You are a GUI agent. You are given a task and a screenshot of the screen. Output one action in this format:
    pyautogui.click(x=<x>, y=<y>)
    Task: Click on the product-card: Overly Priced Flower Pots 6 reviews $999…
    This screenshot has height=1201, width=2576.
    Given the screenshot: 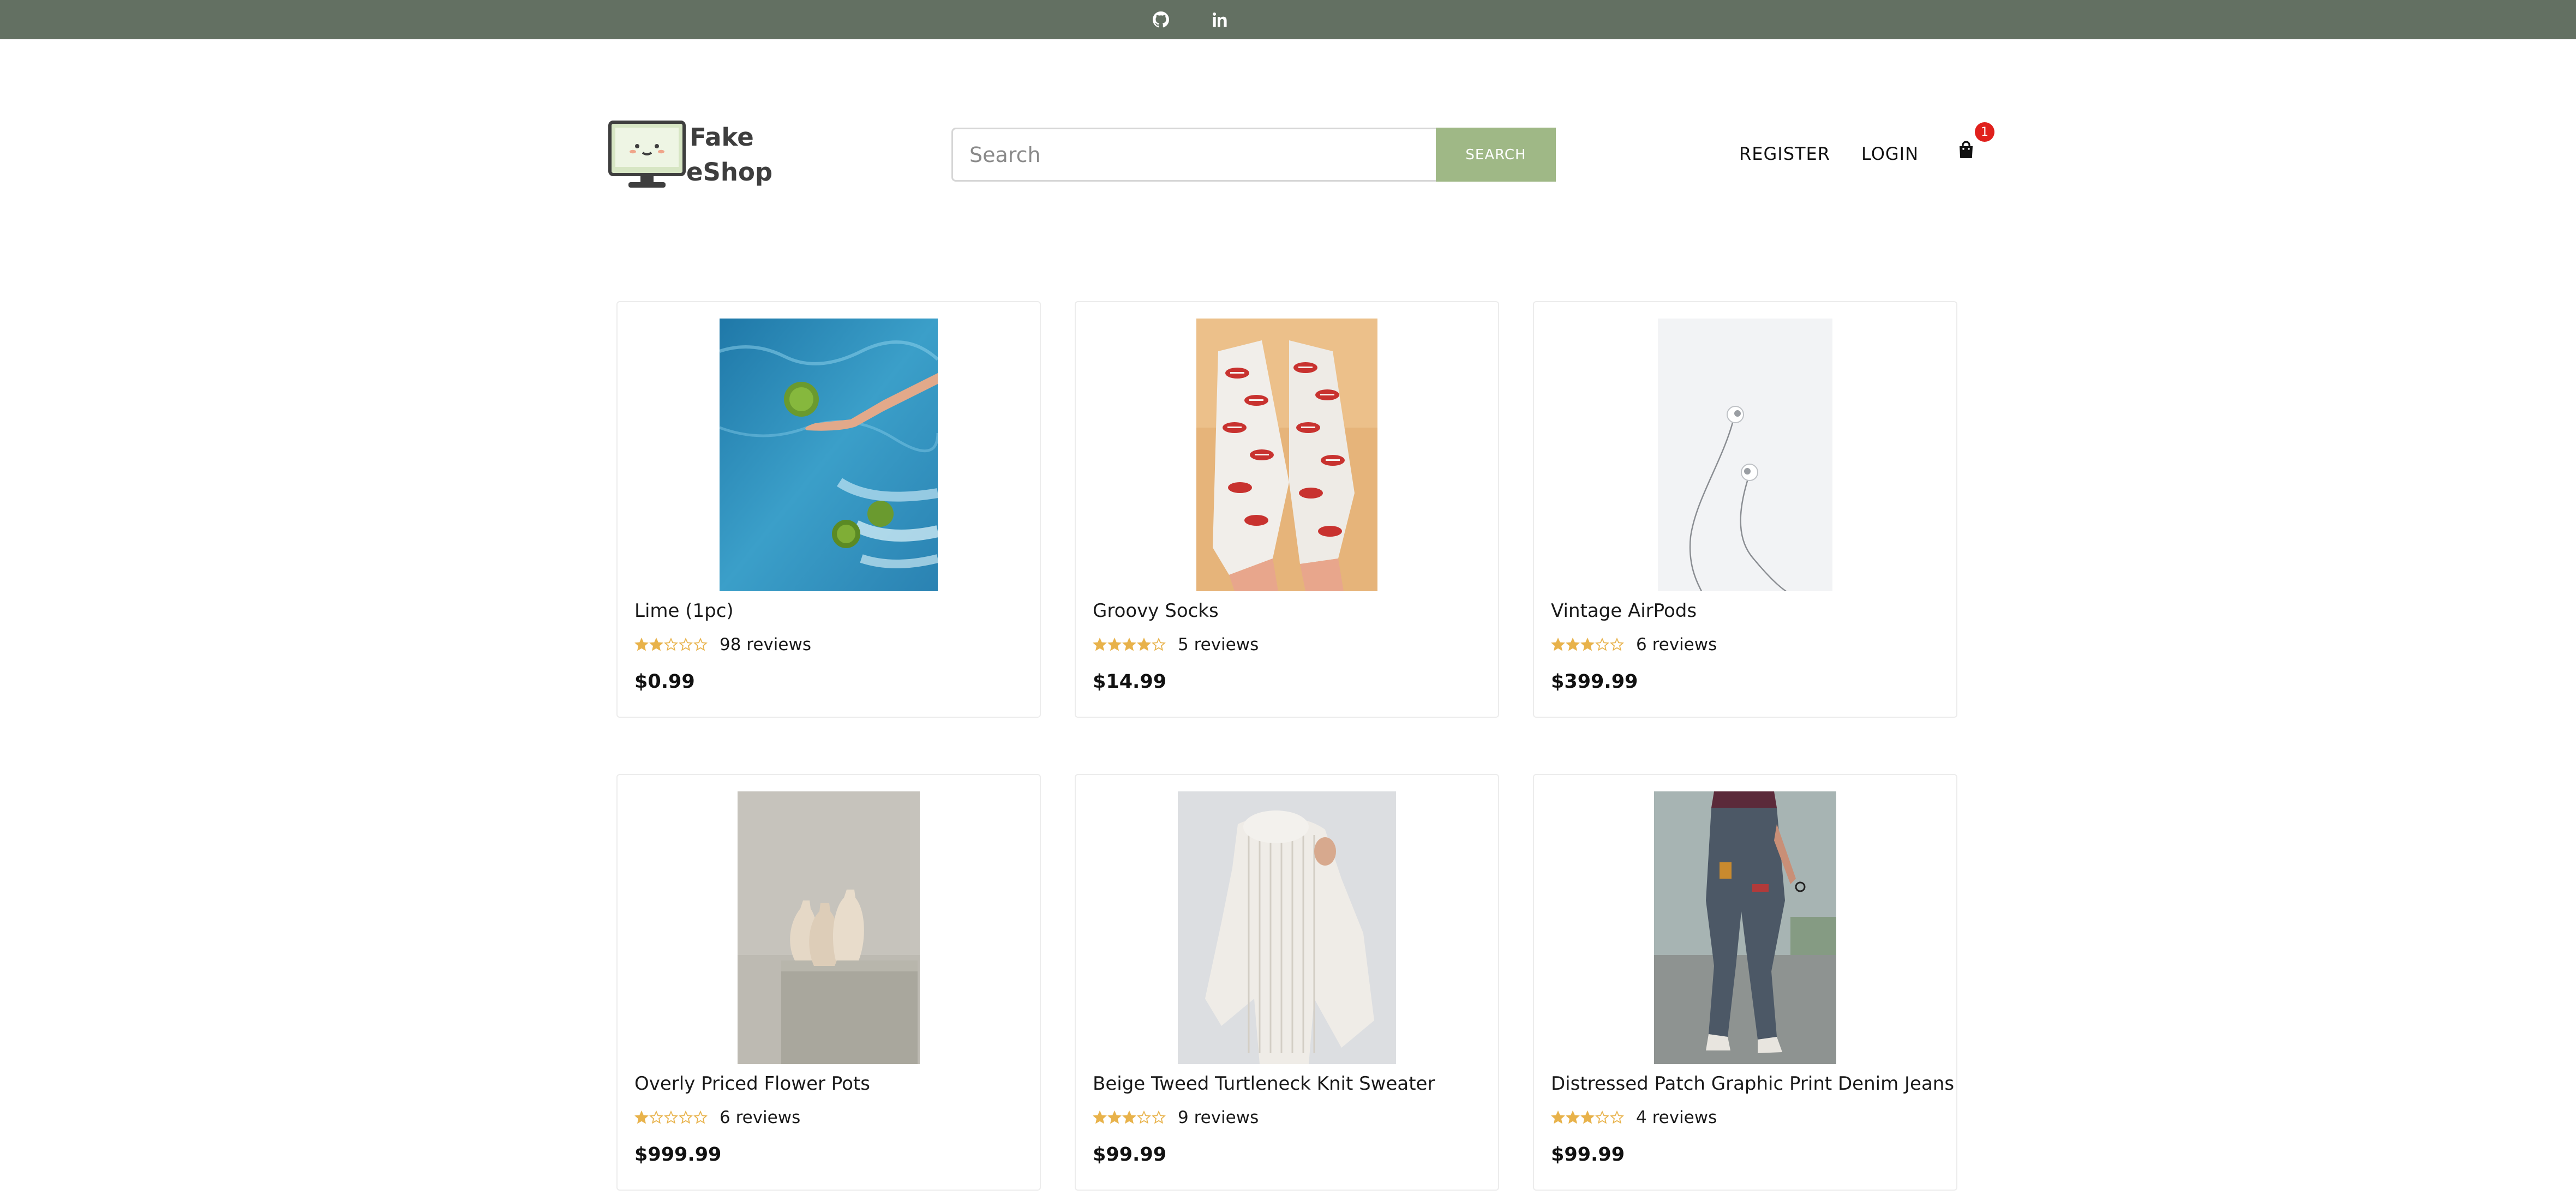 What is the action you would take?
    pyautogui.click(x=829, y=982)
    